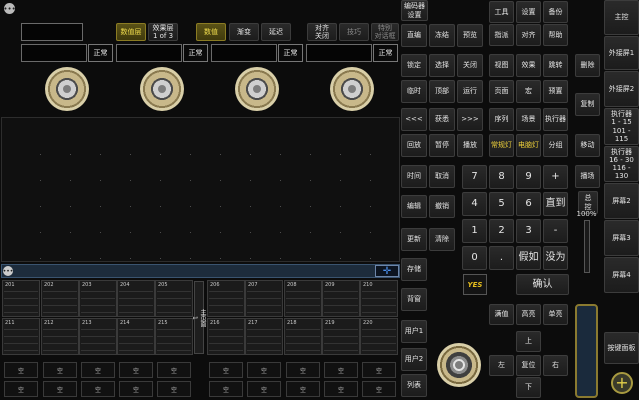 Image resolution: width=639 pixels, height=400 pixels. I want to click on key-row_a-1: 冻结, so click(442, 35).